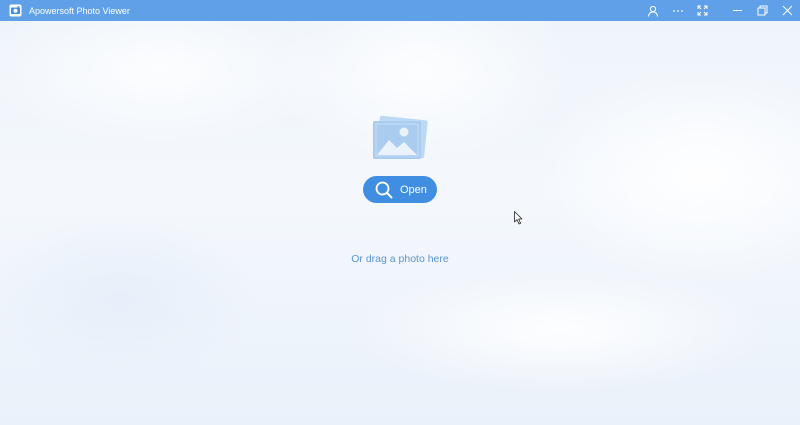 This screenshot has width=800, height=425. I want to click on open-button: Open, so click(400, 189).